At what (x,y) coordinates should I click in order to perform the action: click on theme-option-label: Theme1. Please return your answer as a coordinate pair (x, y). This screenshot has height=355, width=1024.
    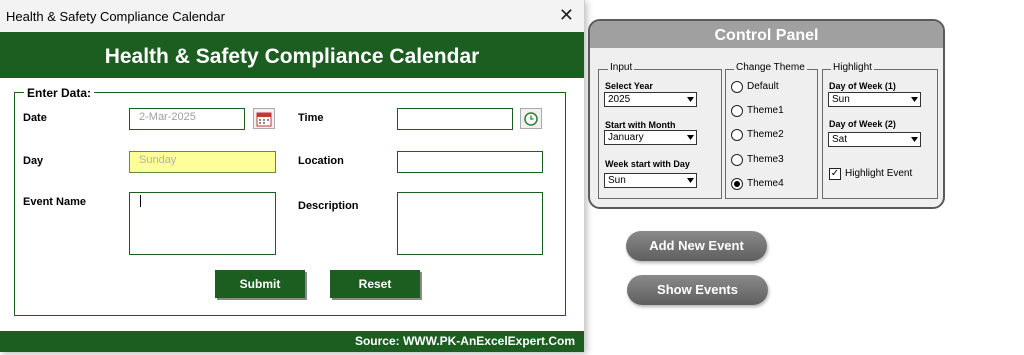
    Looking at the image, I should click on (765, 110).